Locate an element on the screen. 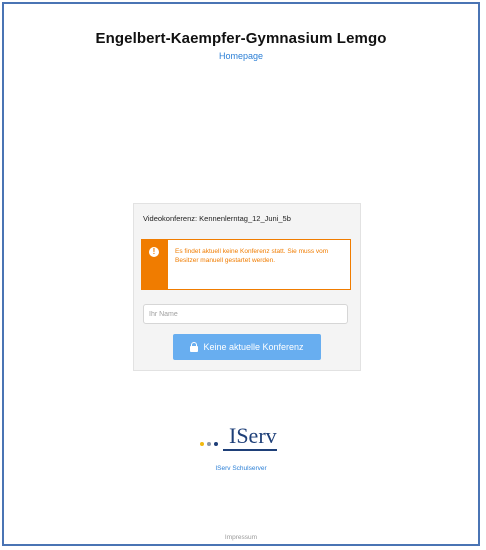 The height and width of the screenshot is (550, 486). logo-dots is located at coordinates (209, 444).